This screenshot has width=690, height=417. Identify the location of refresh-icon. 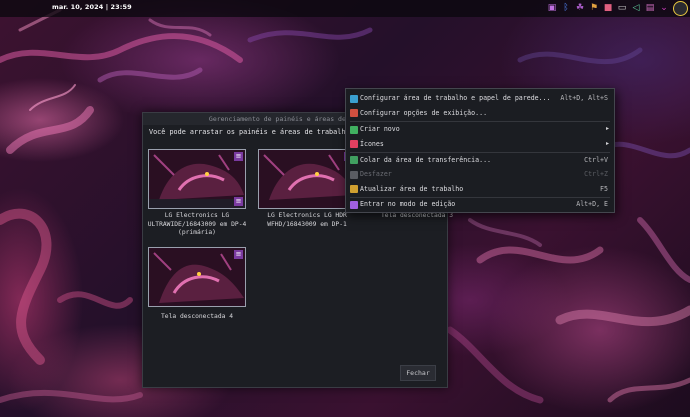
(354, 189).